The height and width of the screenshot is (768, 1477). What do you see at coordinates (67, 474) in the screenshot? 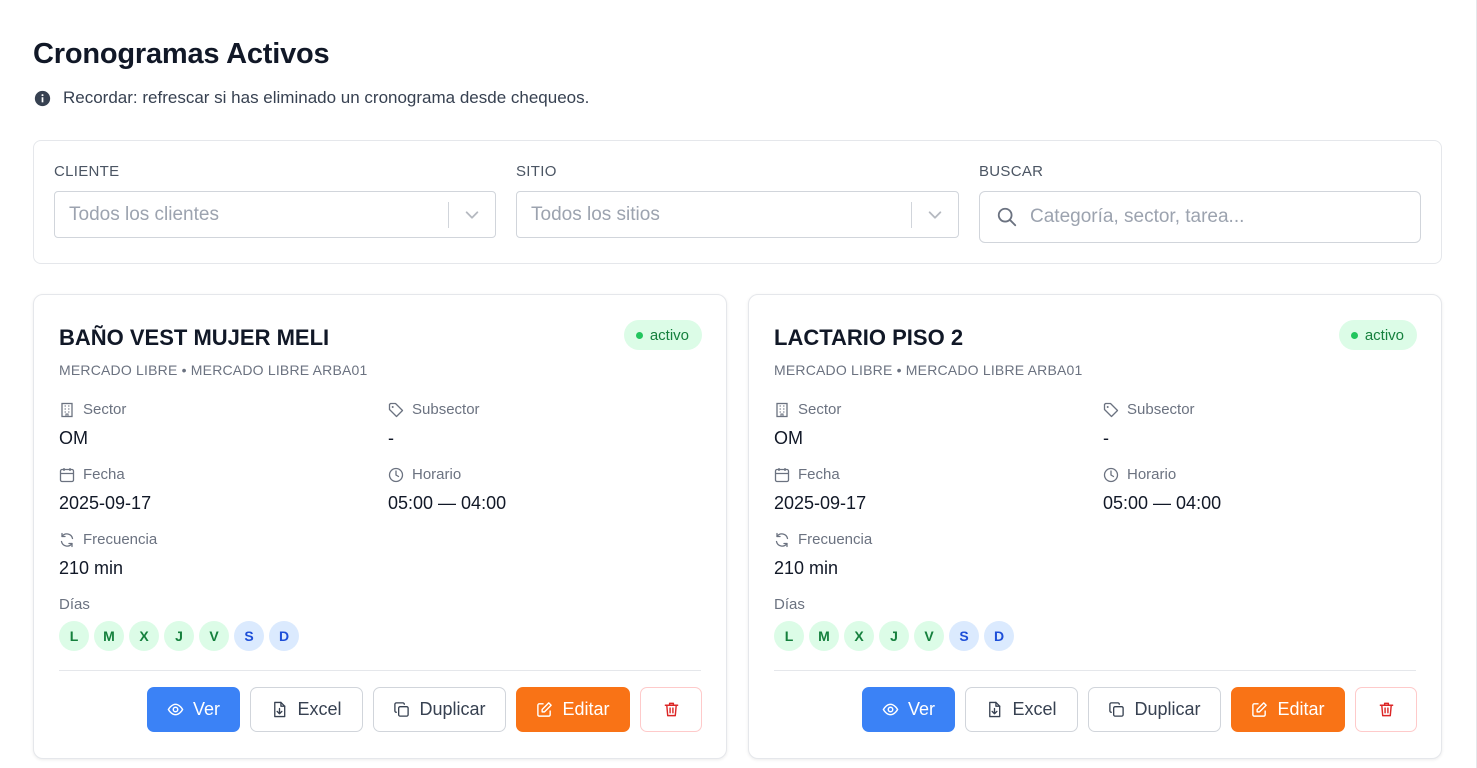
I see `calendar-icon` at bounding box center [67, 474].